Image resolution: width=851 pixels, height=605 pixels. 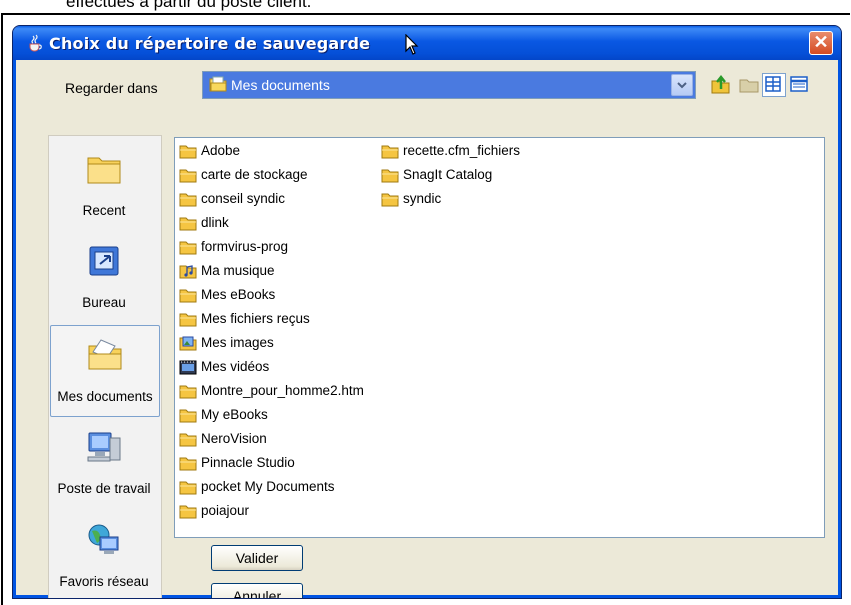 What do you see at coordinates (257, 590) in the screenshot?
I see `cancel-button: Annuler` at bounding box center [257, 590].